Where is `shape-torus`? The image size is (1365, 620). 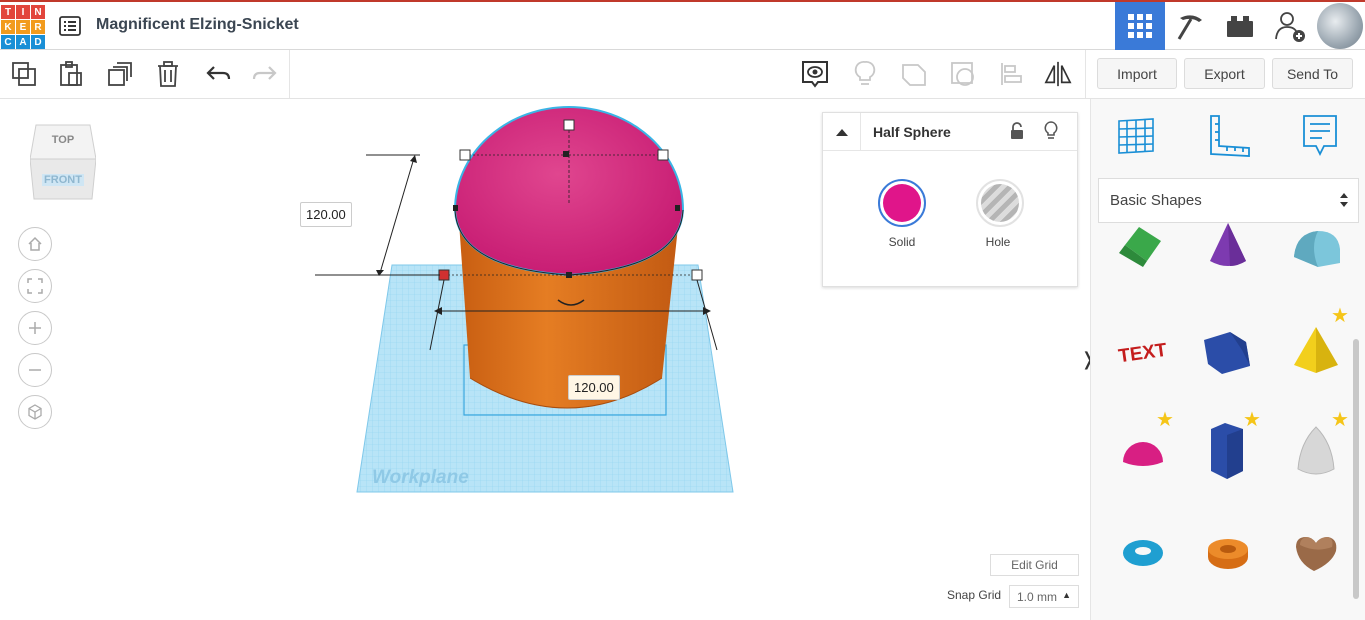
shape-torus is located at coordinates (1143, 553).